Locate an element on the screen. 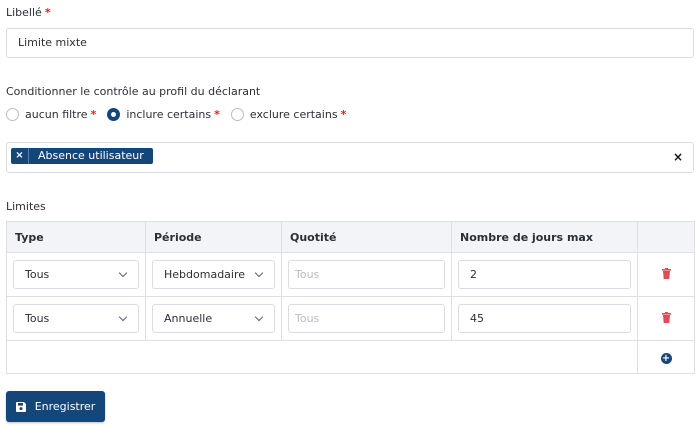 The height and width of the screenshot is (427, 700). save-button-label: Enregistrer is located at coordinates (65, 406).